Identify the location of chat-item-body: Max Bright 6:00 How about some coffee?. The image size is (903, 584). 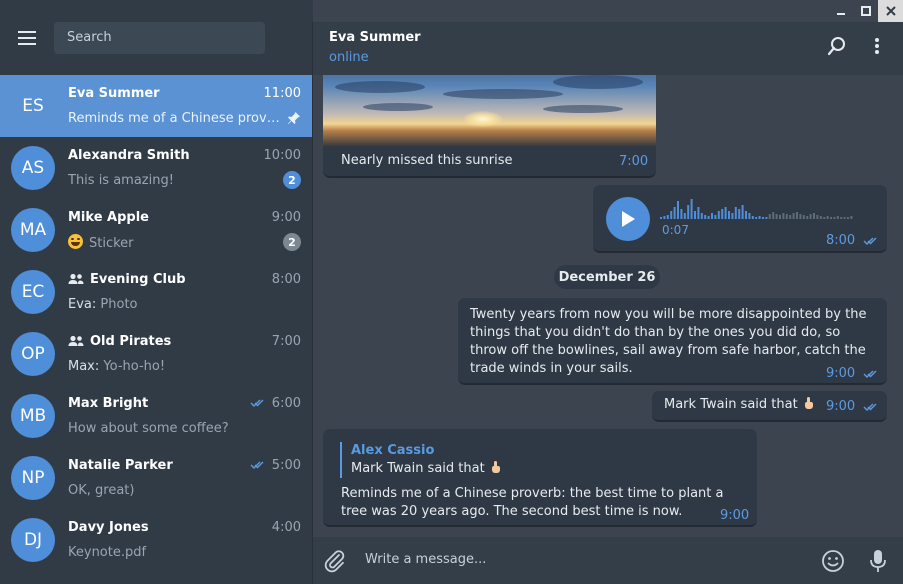
(190, 416).